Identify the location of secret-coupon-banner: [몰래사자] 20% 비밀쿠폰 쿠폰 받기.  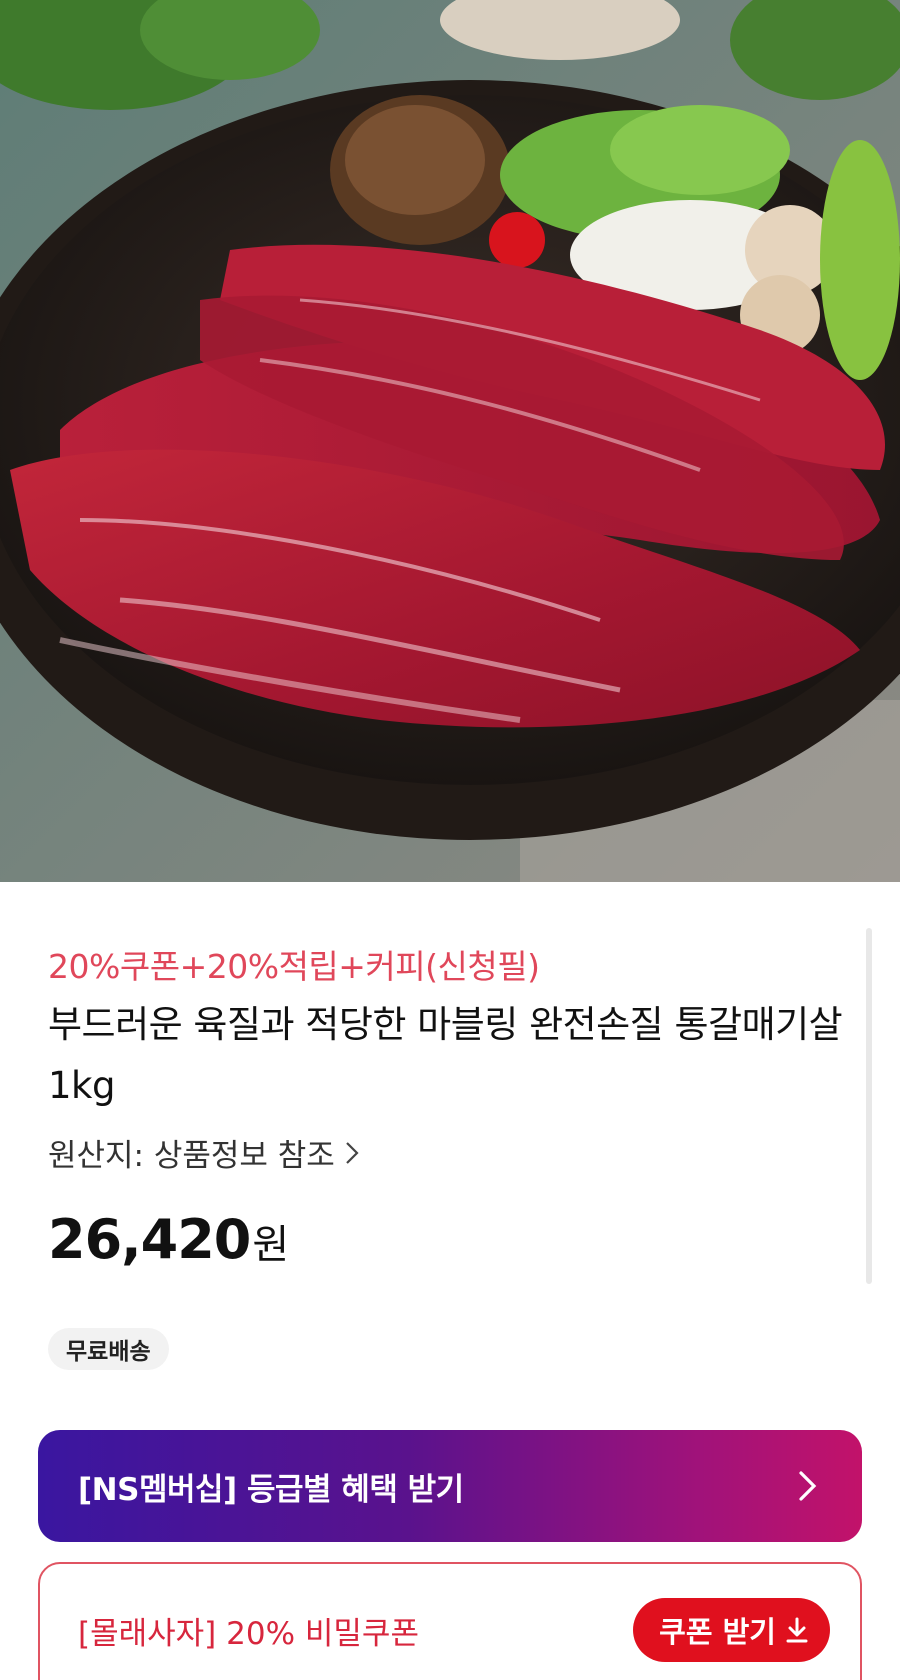
(450, 1621).